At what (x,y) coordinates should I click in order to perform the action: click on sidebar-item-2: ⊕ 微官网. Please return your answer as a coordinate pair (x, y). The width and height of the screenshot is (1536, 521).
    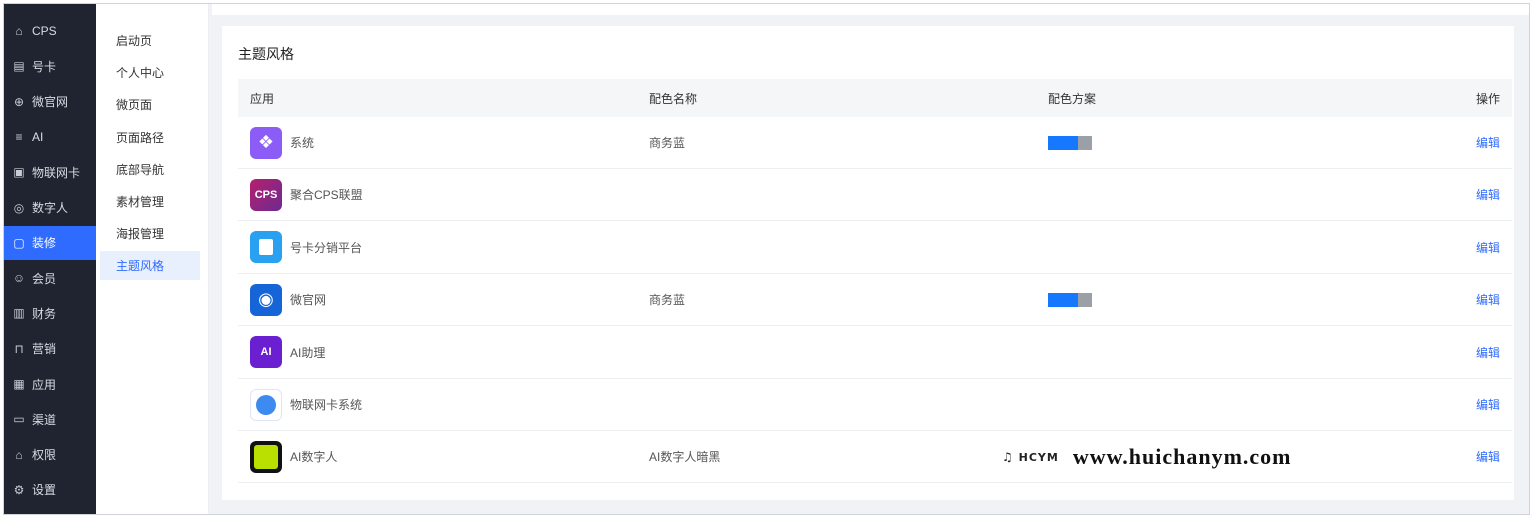
    Looking at the image, I should click on (50, 102).